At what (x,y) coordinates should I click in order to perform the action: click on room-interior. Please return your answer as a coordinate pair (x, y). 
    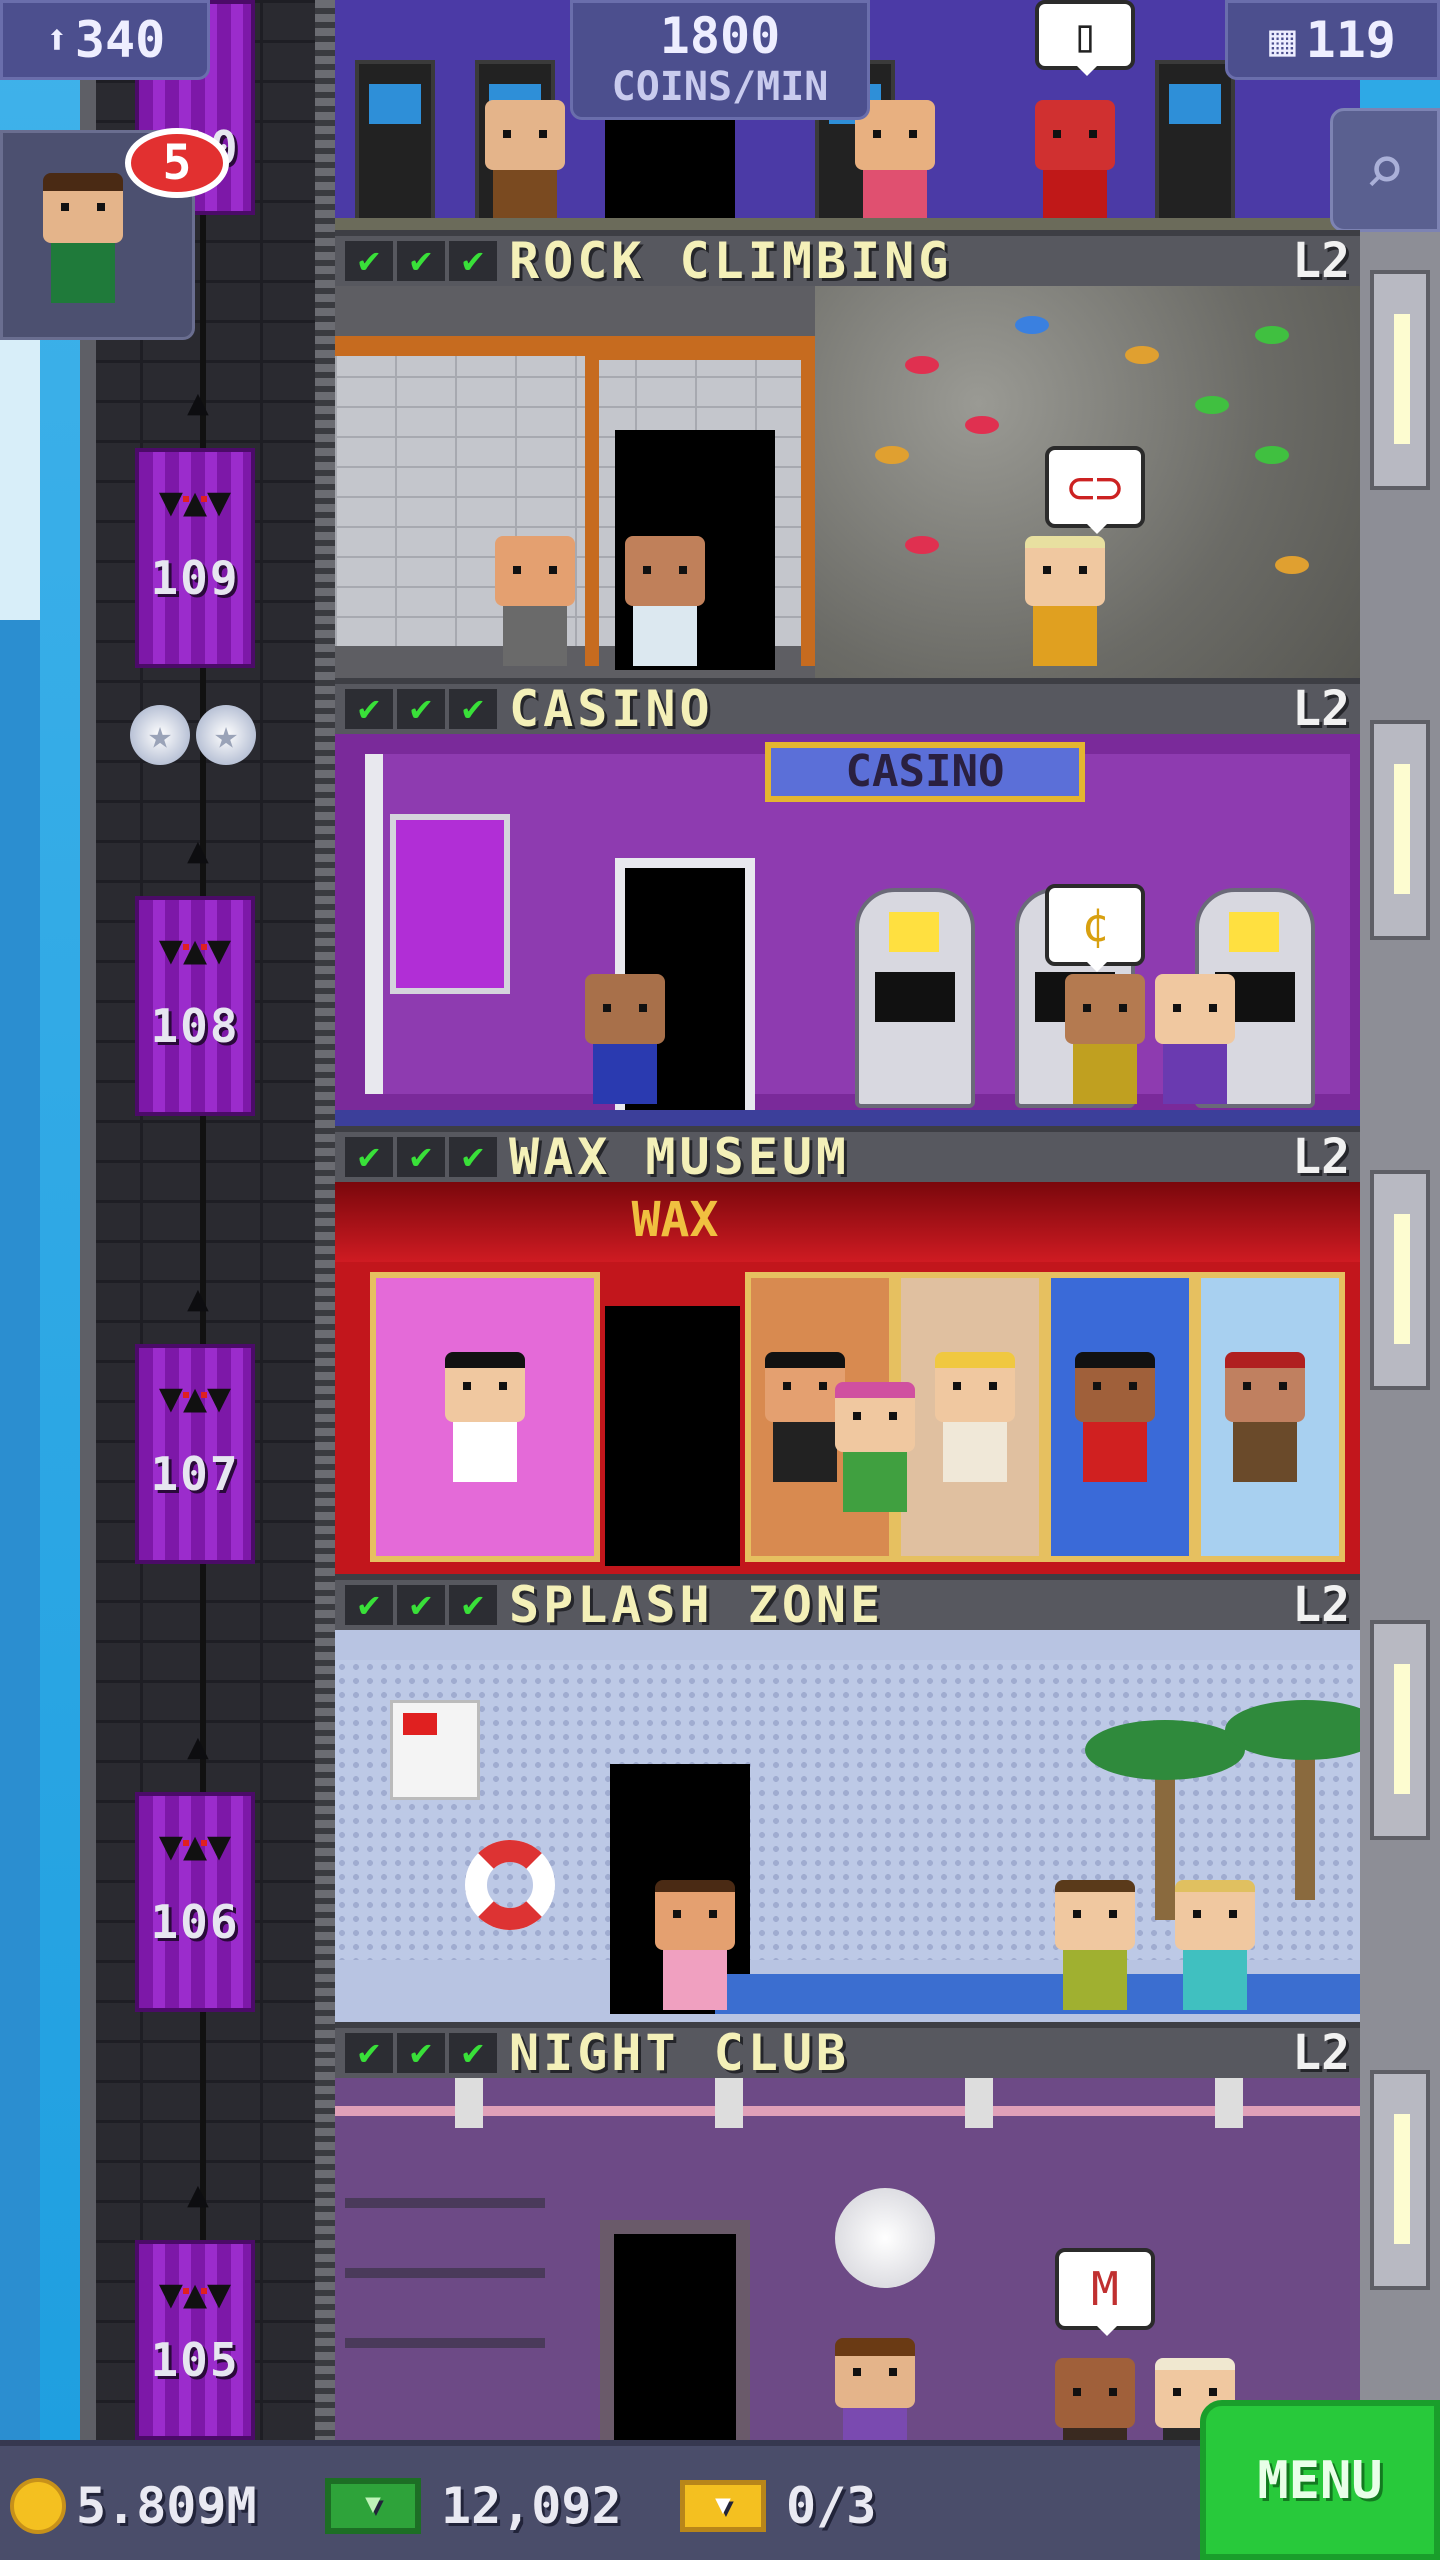
    Looking at the image, I should click on (847, 1826).